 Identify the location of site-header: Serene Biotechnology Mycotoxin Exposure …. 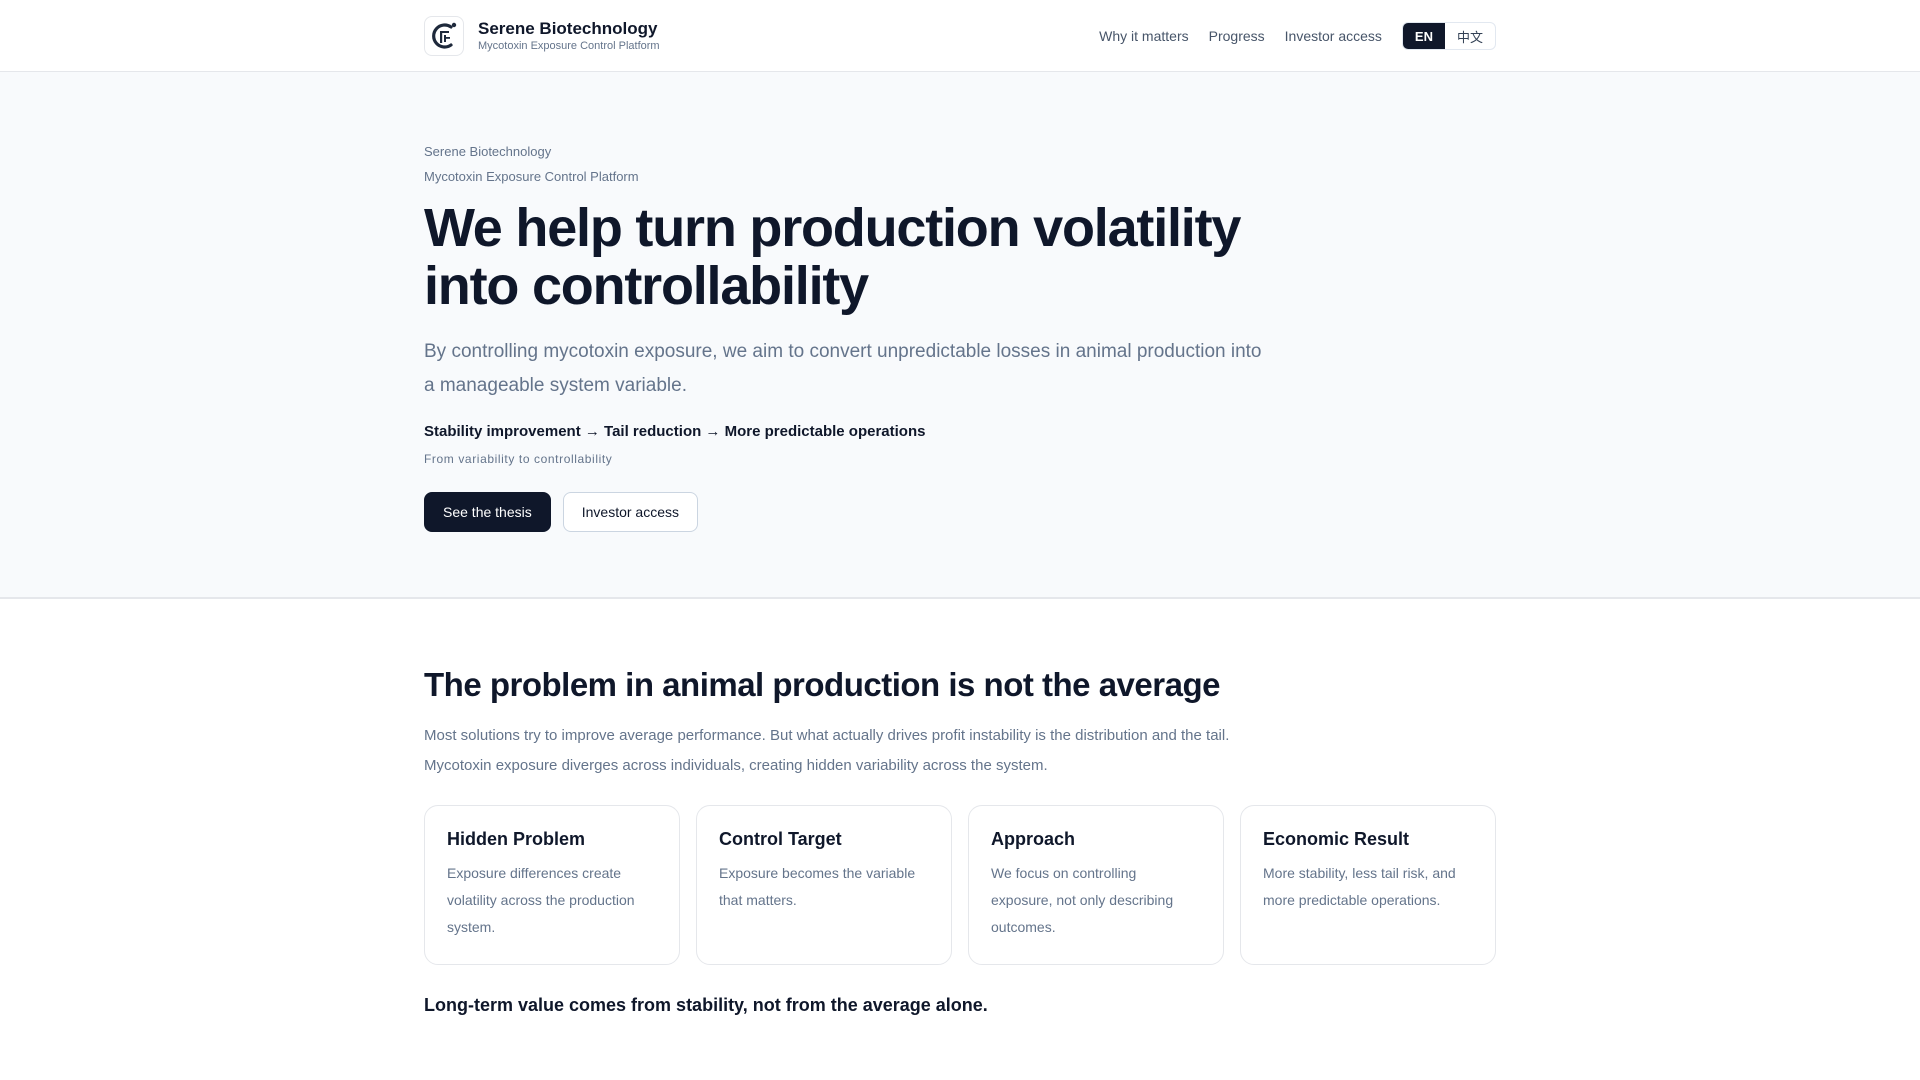
(960, 36).